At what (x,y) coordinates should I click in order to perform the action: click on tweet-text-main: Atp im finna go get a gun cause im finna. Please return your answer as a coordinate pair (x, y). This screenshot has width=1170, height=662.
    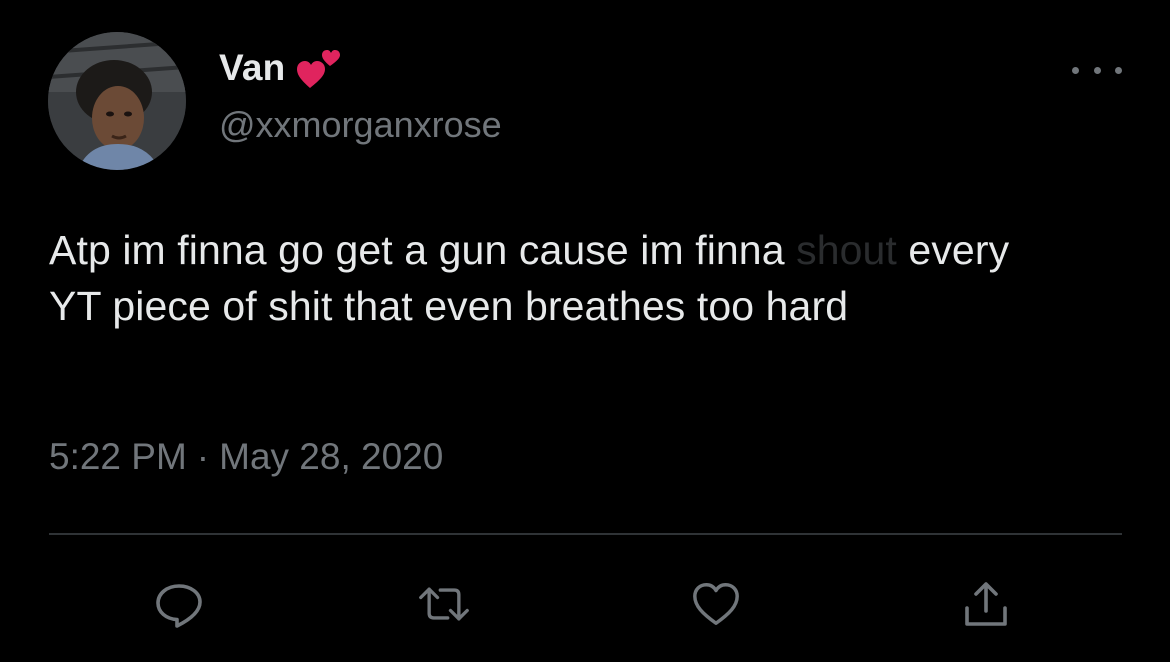
    Looking at the image, I should click on (423, 250).